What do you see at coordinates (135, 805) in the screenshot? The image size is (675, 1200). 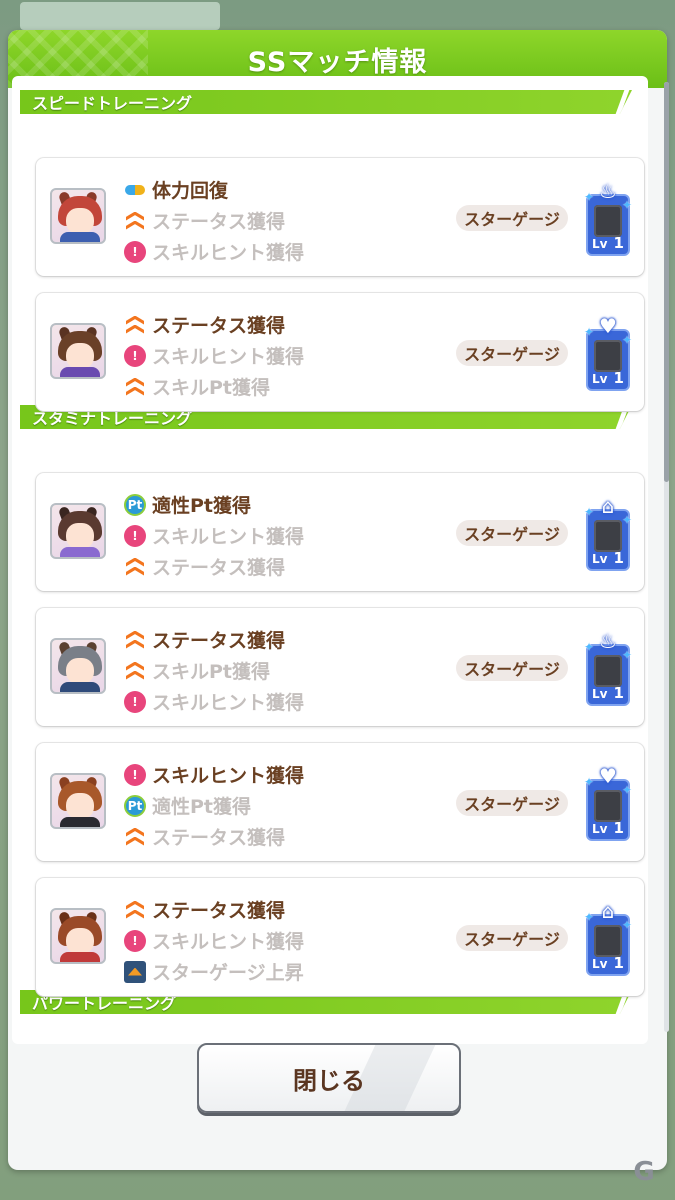 I see `aptitude-pt-icon: Pt` at bounding box center [135, 805].